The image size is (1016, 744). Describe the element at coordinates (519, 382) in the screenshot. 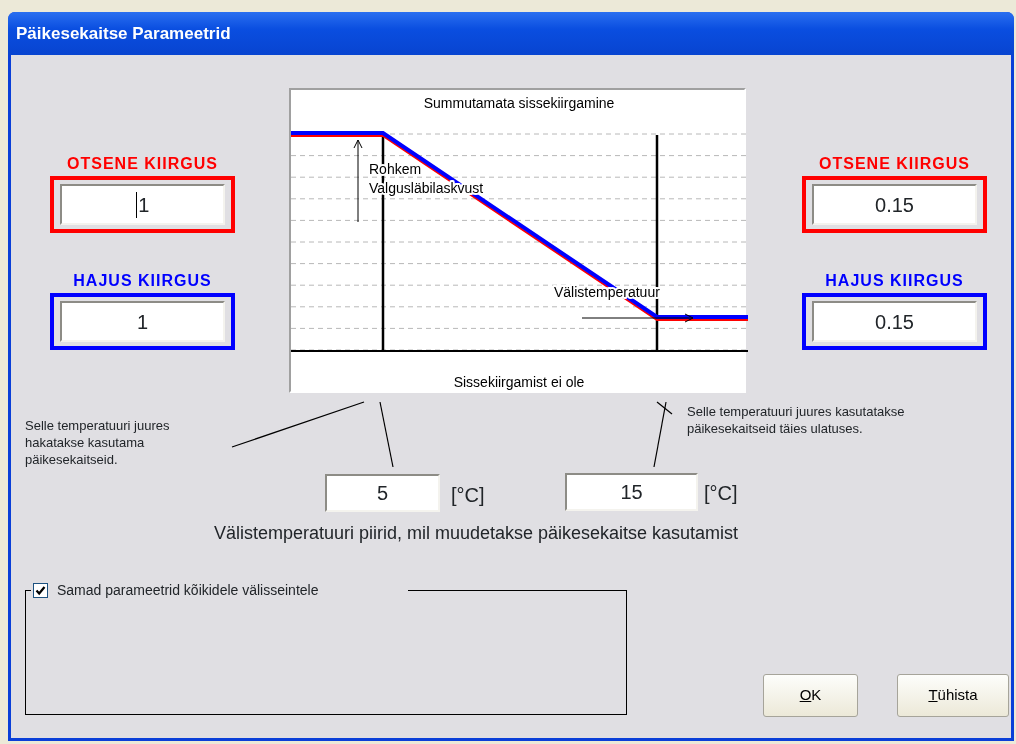

I see `diagram-label: Sissekiirgamist ei ole` at that location.